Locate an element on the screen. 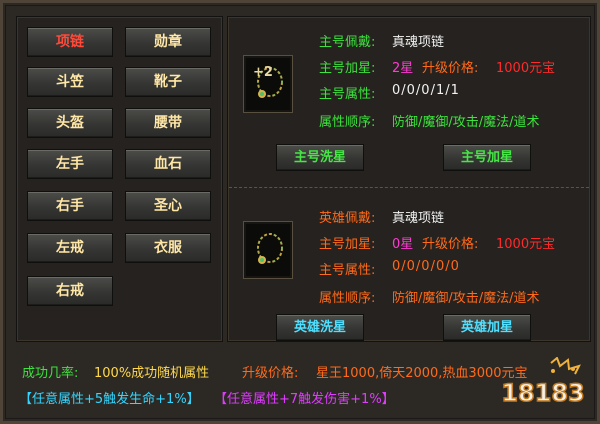 Image resolution: width=600 pixels, height=424 pixels. hero-star-value: 0星 is located at coordinates (403, 244).